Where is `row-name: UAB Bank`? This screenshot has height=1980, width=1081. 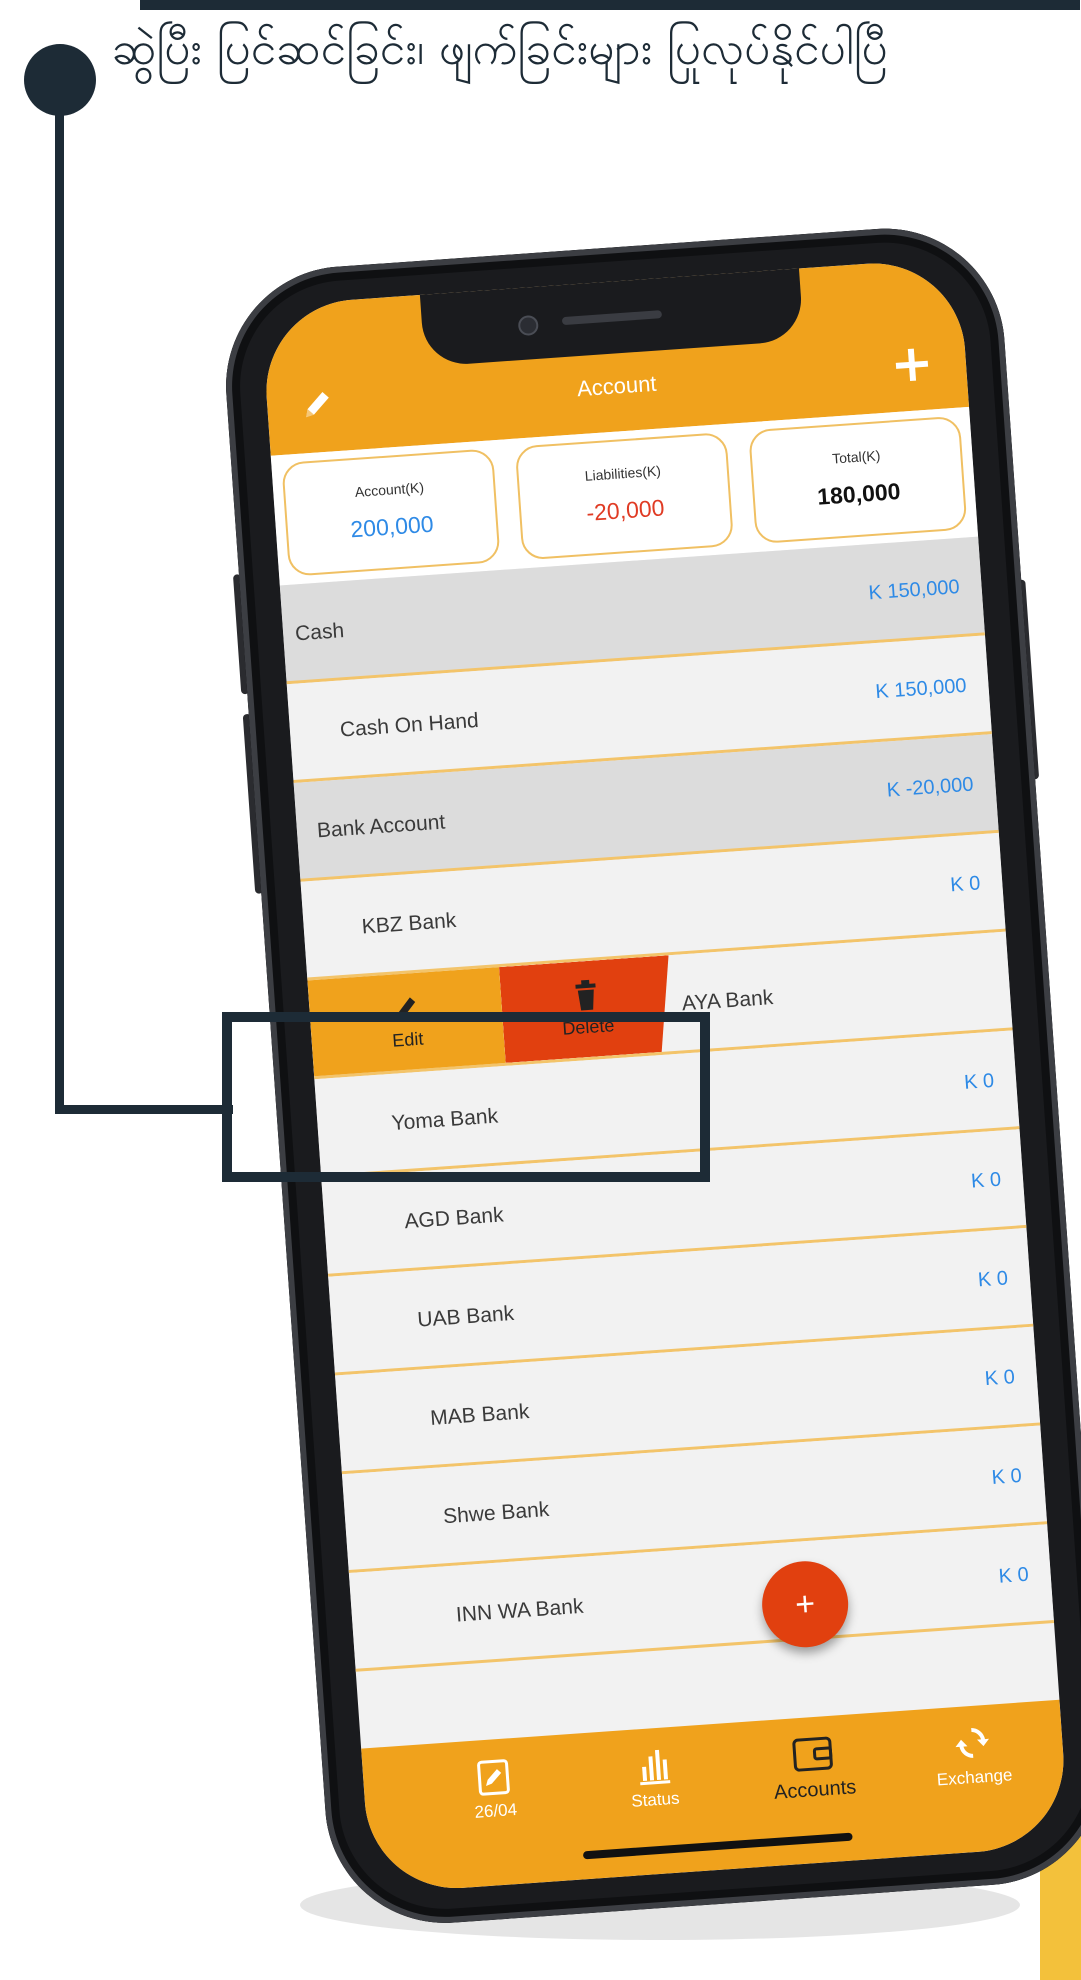 row-name: UAB Bank is located at coordinates (465, 1316).